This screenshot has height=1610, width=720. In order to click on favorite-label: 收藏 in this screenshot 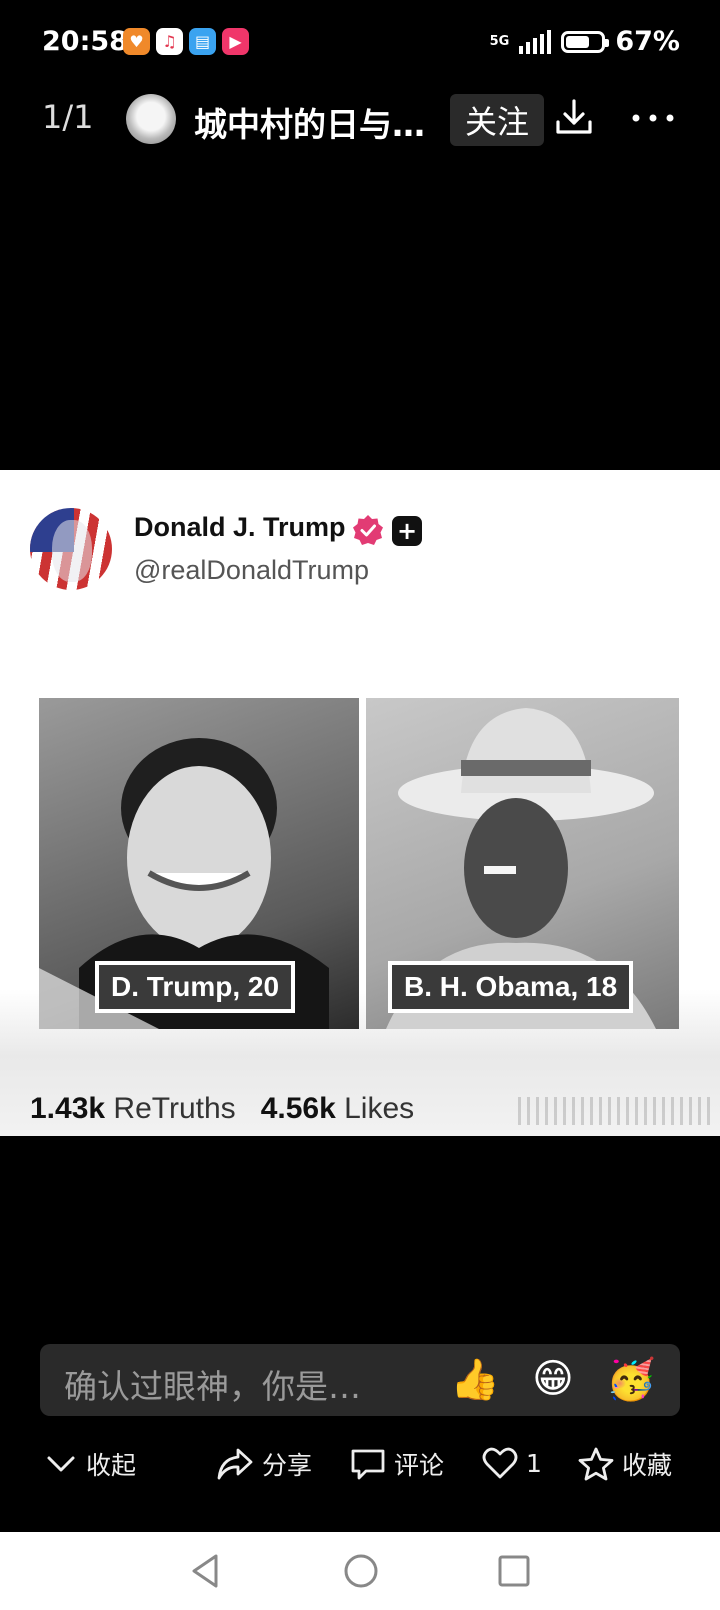, I will do `click(647, 1465)`.